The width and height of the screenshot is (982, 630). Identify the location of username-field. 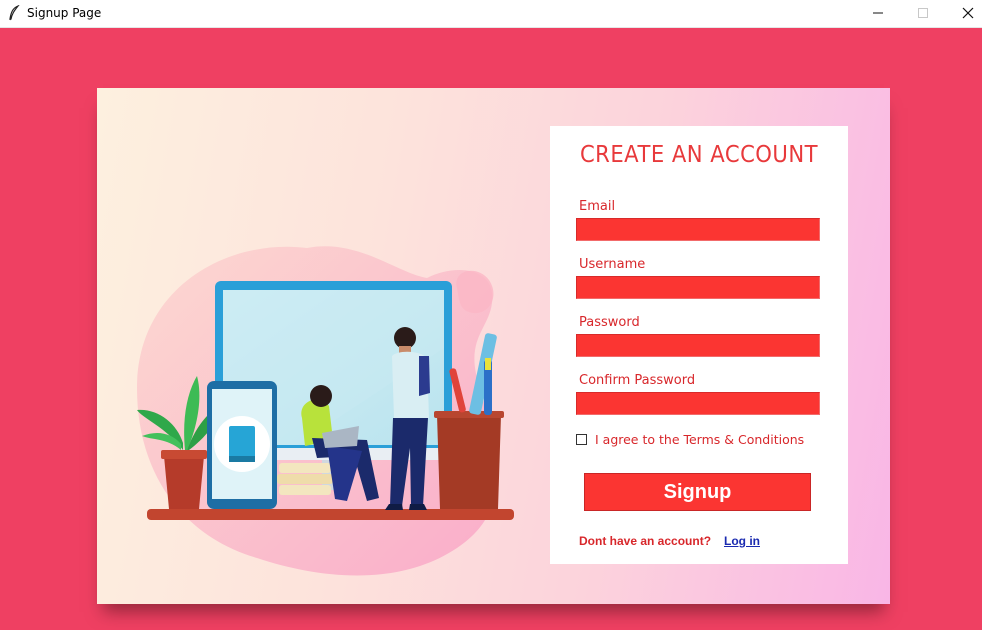
(698, 287).